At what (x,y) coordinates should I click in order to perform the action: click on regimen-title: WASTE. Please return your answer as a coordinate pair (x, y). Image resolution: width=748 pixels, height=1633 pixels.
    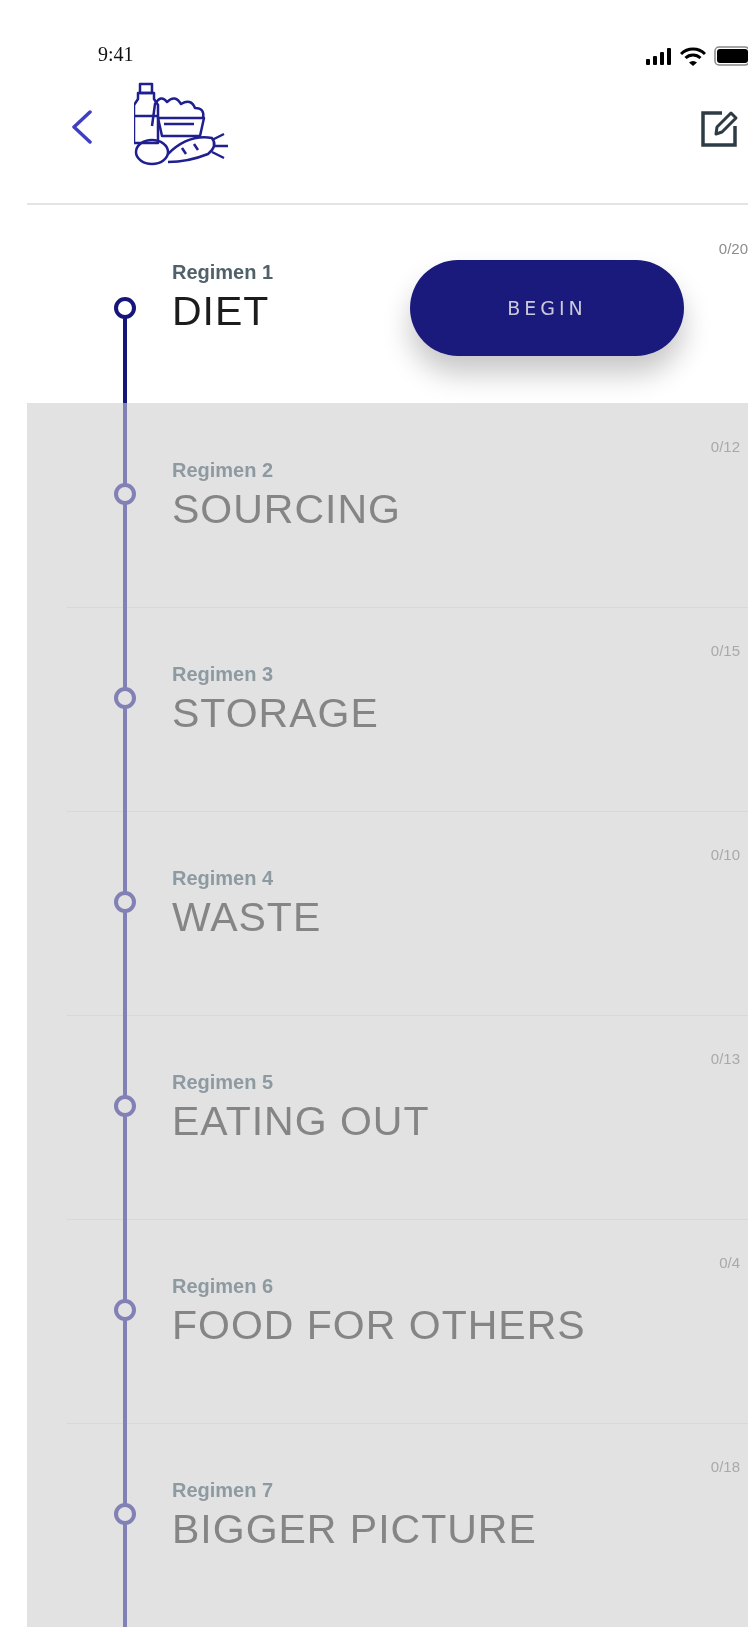
    Looking at the image, I should click on (247, 917).